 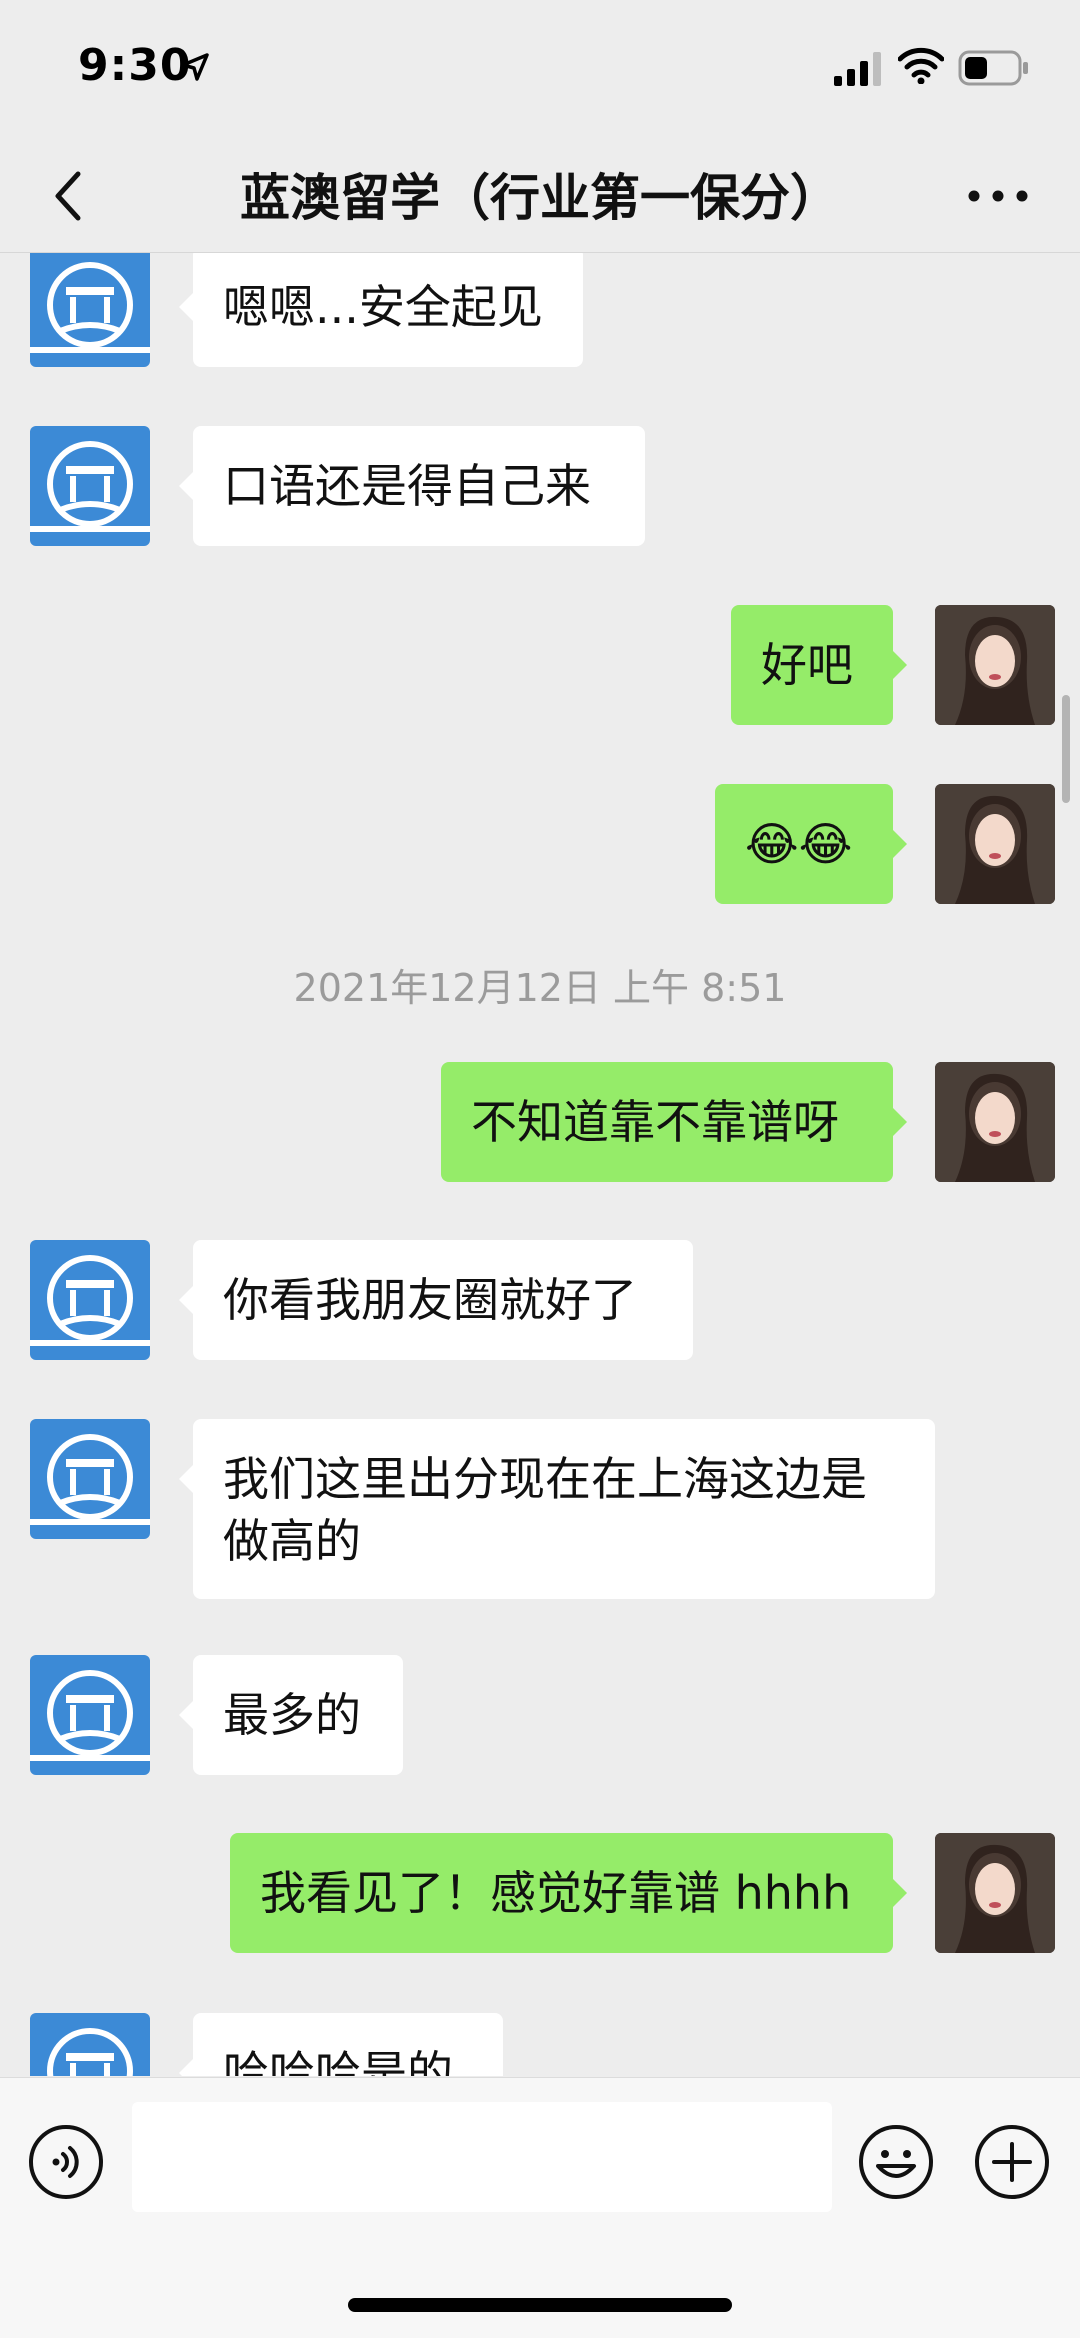 I want to click on status-bar: 9:30, so click(x=540, y=70).